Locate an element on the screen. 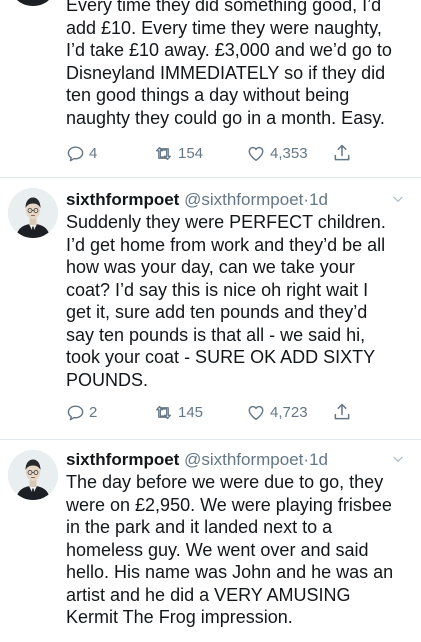 This screenshot has width=421, height=642. tweet-text-line: artist and he did a VERY AMUSING is located at coordinates (208, 594).